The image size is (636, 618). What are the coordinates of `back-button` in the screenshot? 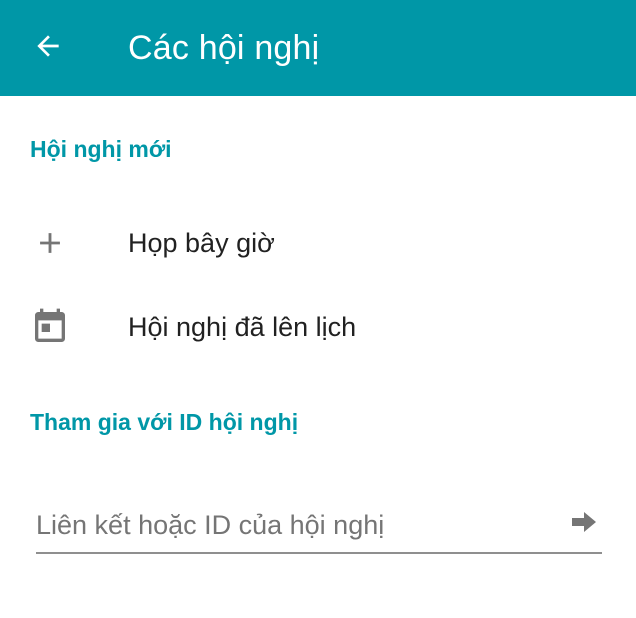 It's located at (48, 48).